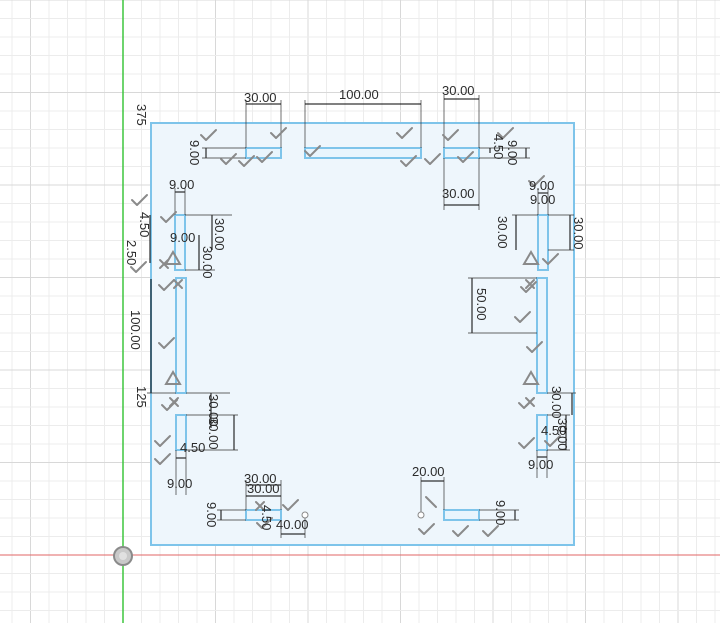 This screenshot has width=720, height=623. I want to click on dimension-value: 40.00, so click(292, 524).